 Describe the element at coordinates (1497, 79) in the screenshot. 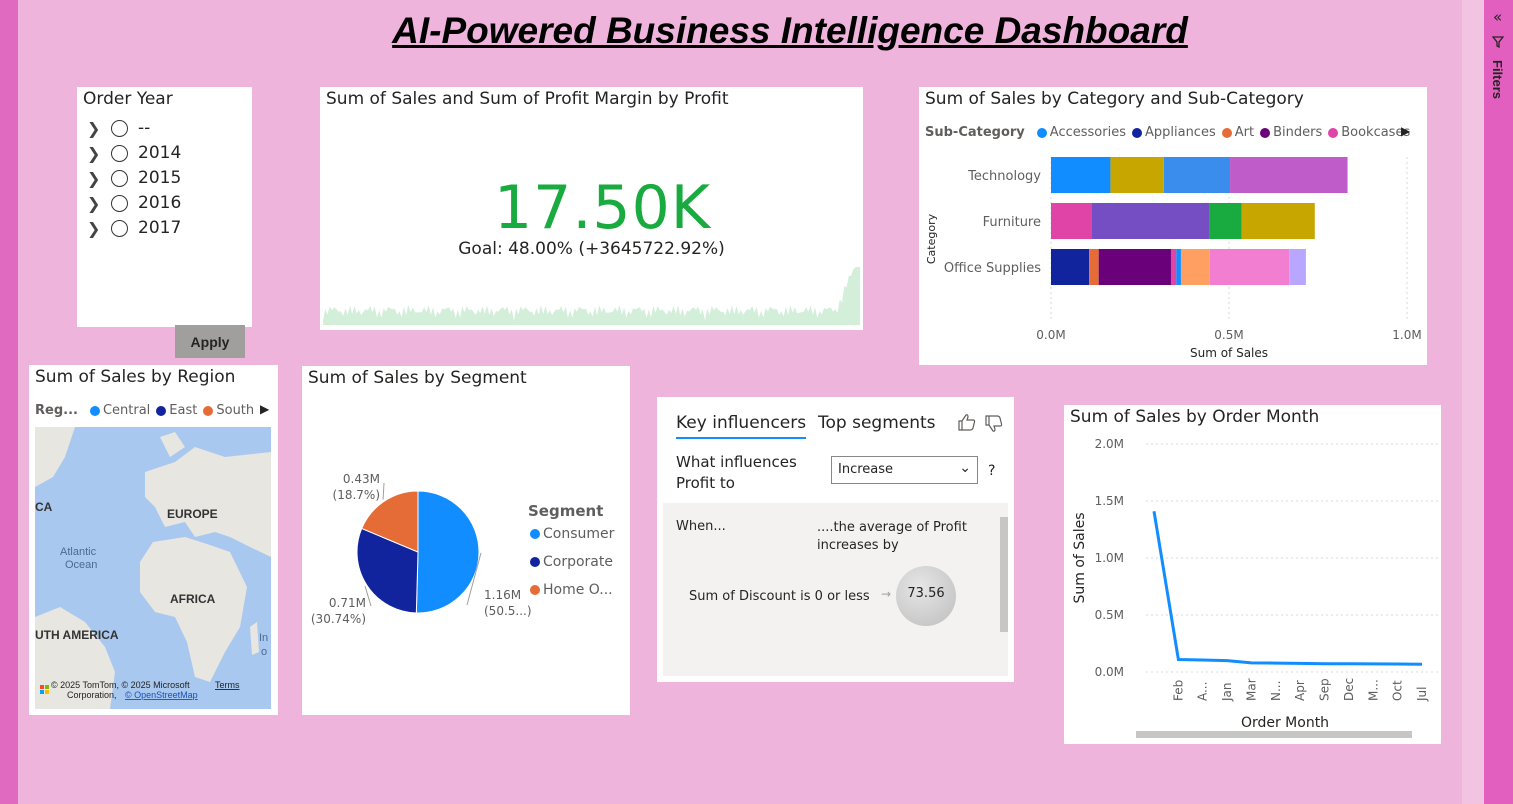

I see `filters-label: Filters` at that location.